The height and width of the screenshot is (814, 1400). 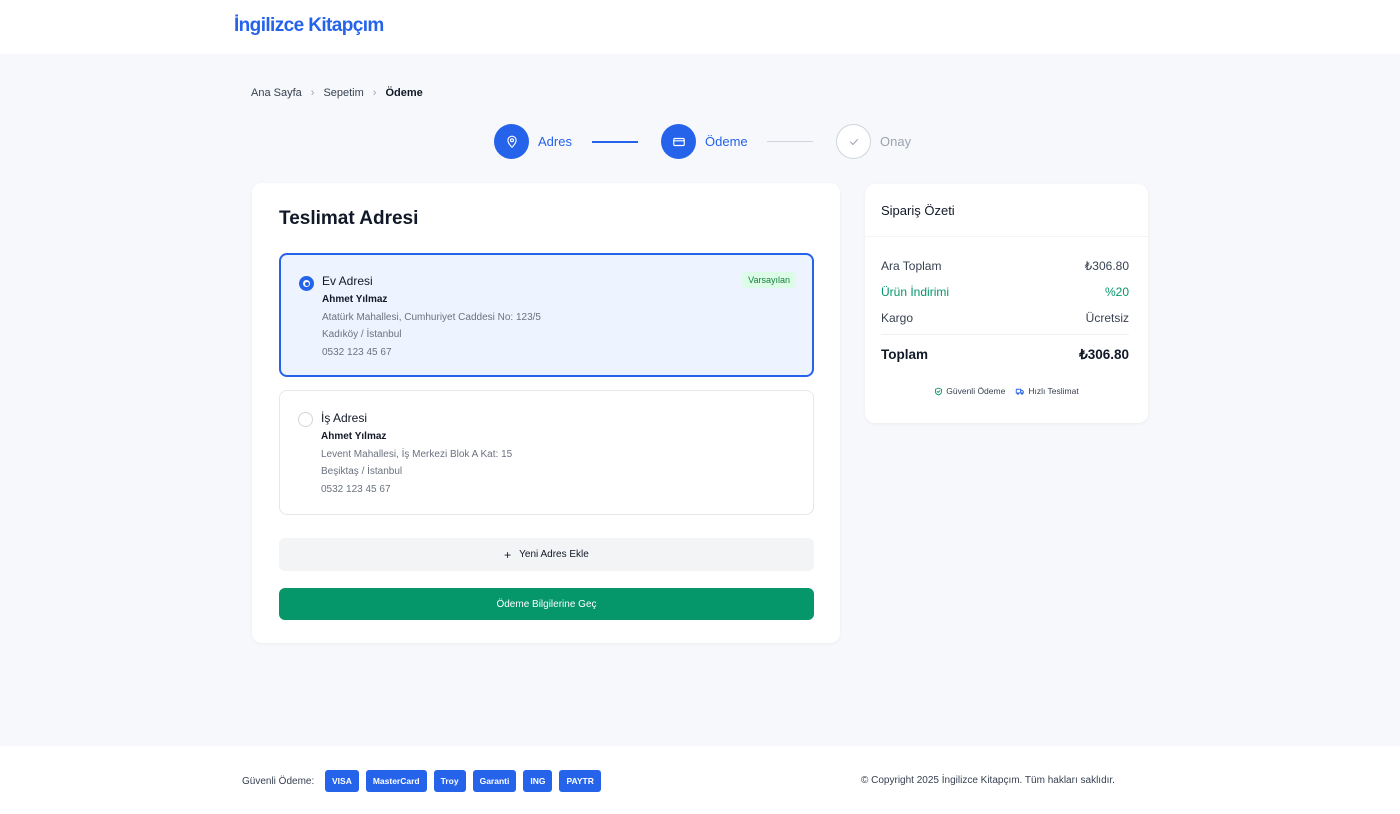 I want to click on card-title: Teslimat Adresi, so click(x=349, y=218).